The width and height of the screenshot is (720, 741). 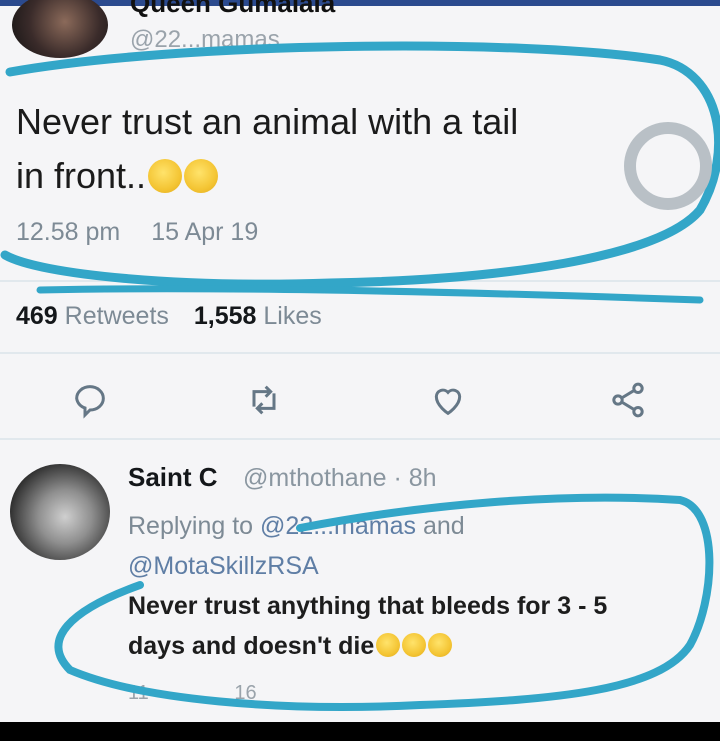 I want to click on reply-author-name: Saint C, so click(x=173, y=477).